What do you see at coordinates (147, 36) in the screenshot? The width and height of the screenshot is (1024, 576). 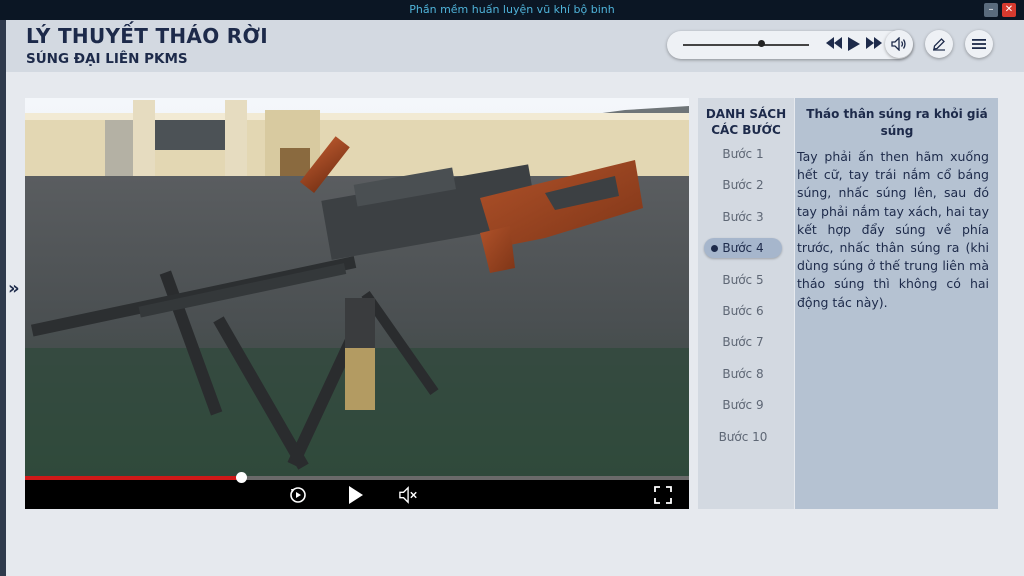 I see `page-title: LÝ THUYẾT THÁO RỜI` at bounding box center [147, 36].